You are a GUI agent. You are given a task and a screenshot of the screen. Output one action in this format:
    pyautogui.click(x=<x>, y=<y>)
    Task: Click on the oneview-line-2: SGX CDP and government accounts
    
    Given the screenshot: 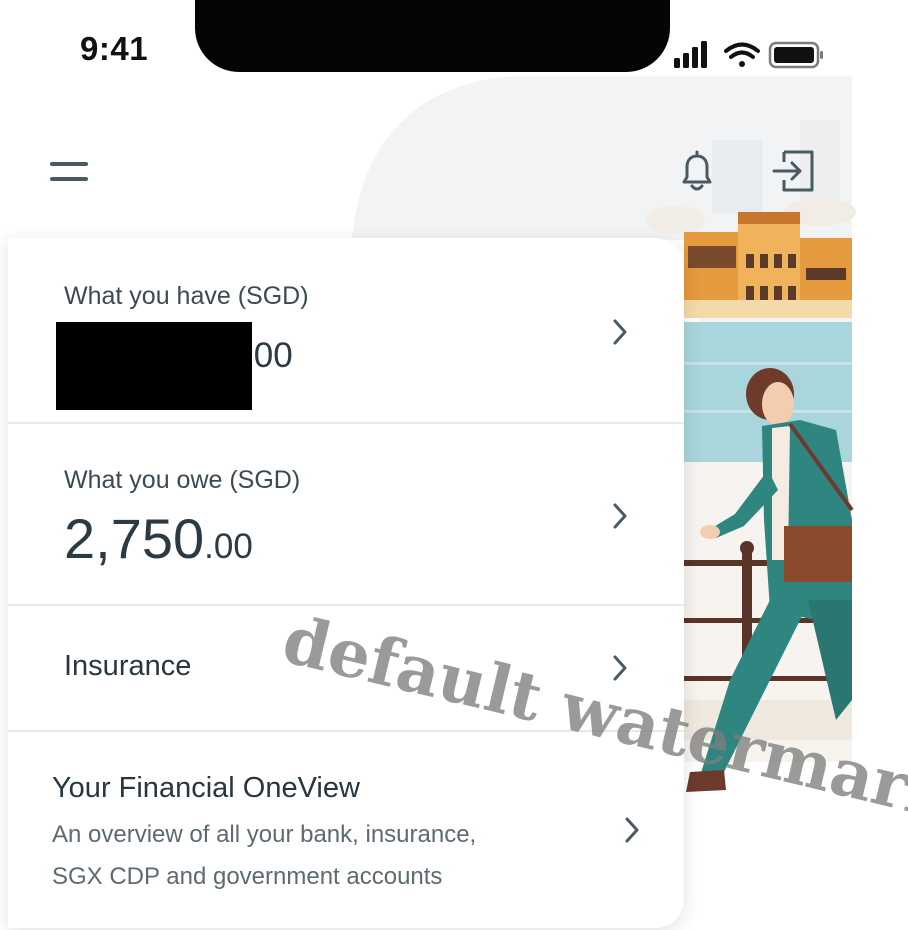 What is the action you would take?
    pyautogui.click(x=247, y=876)
    